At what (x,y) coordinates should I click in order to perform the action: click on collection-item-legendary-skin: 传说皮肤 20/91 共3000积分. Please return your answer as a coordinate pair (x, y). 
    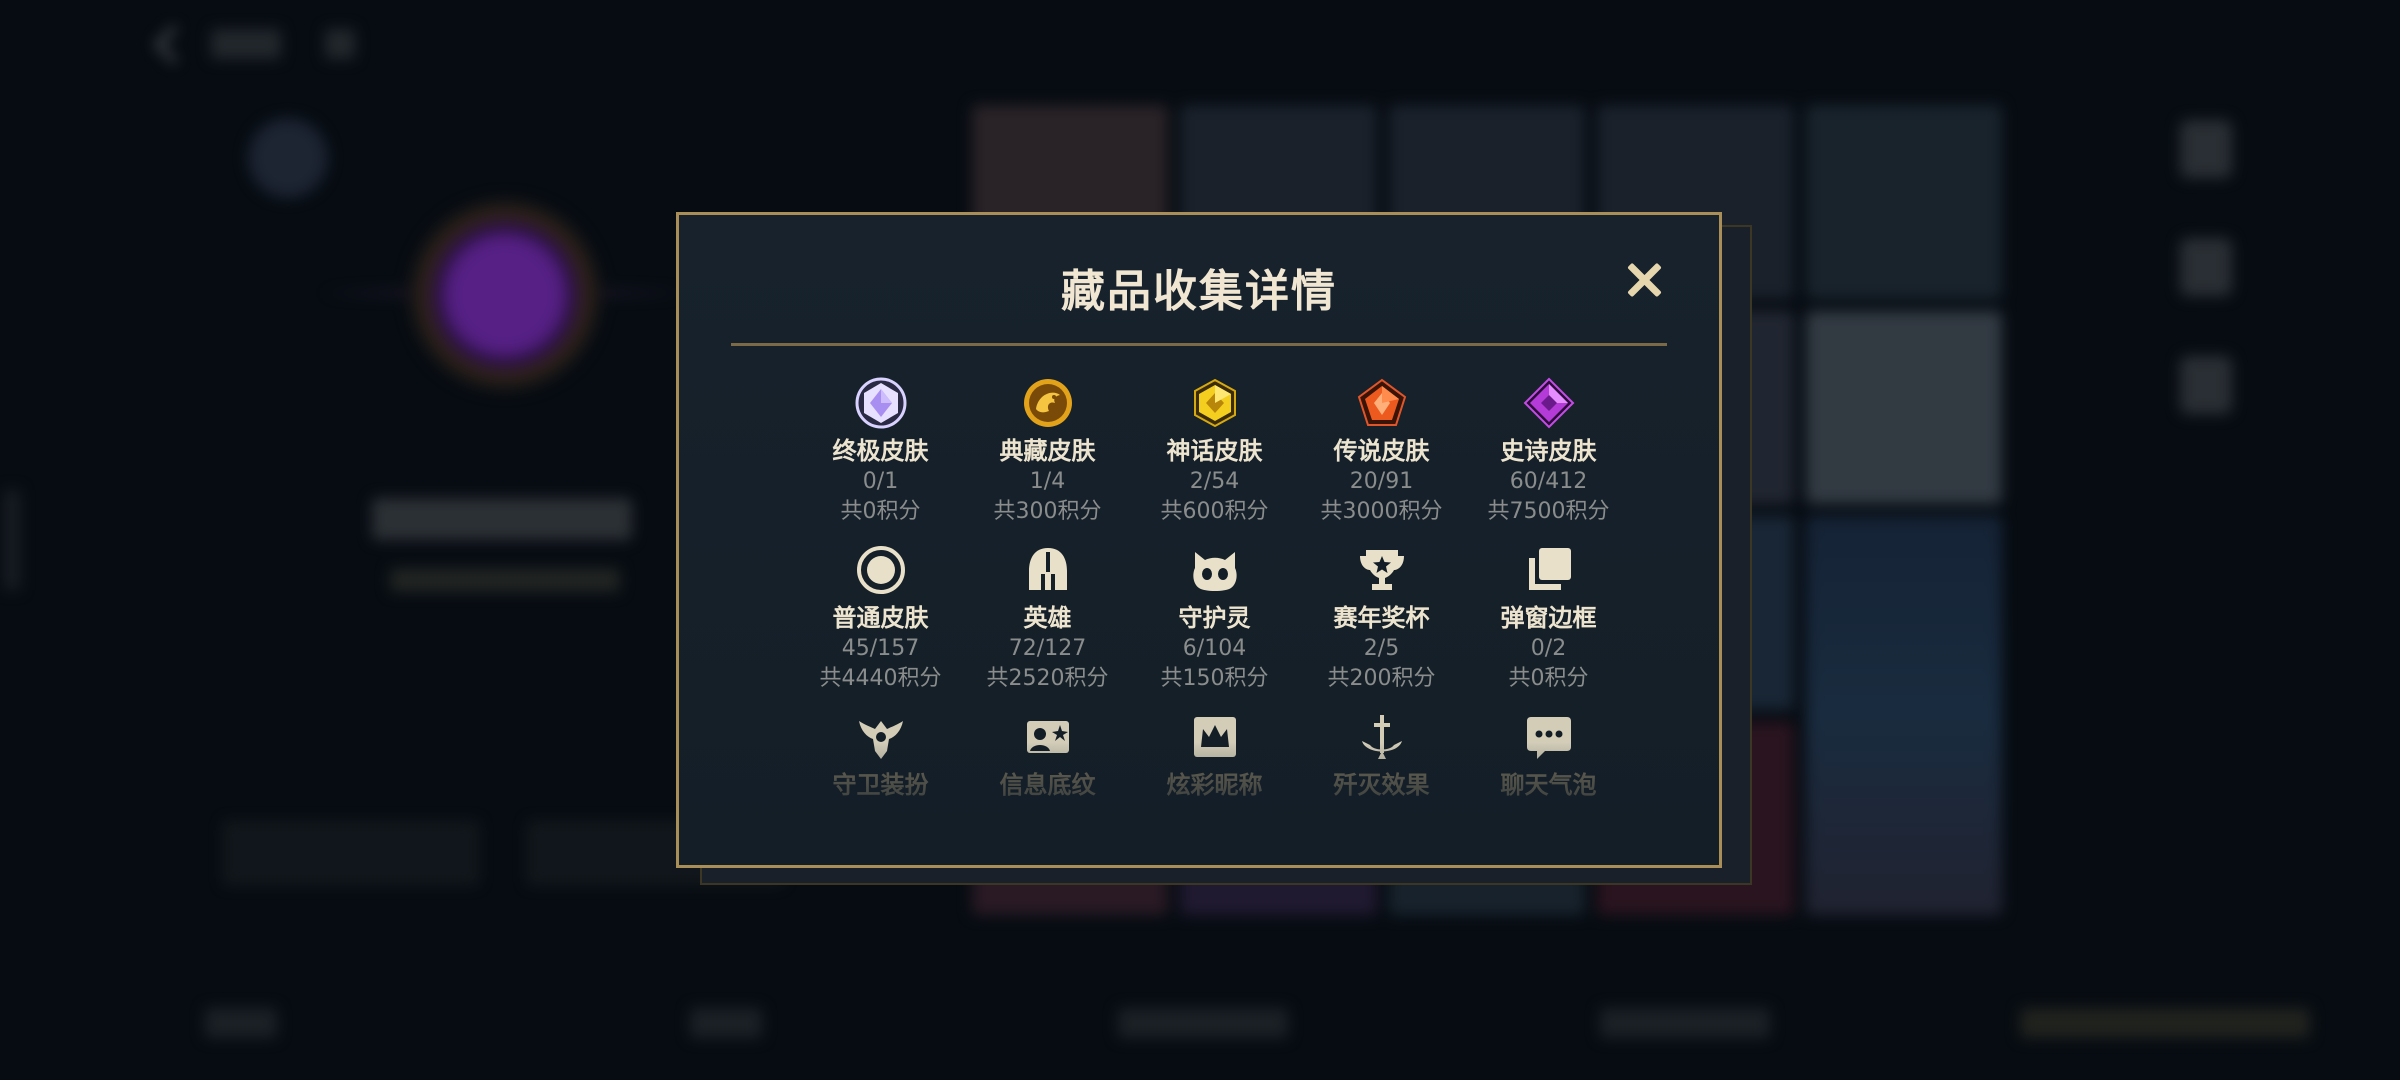
    Looking at the image, I should click on (1381, 458).